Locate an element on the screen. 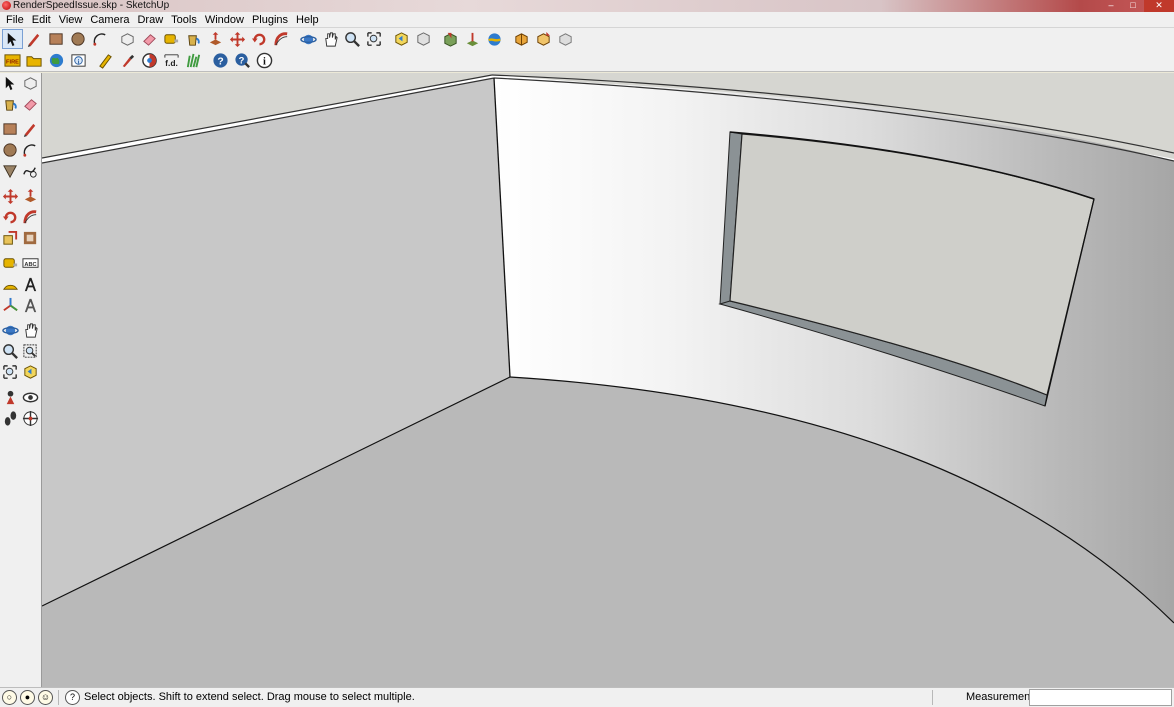 The width and height of the screenshot is (1174, 707). section-icon is located at coordinates (149, 60).